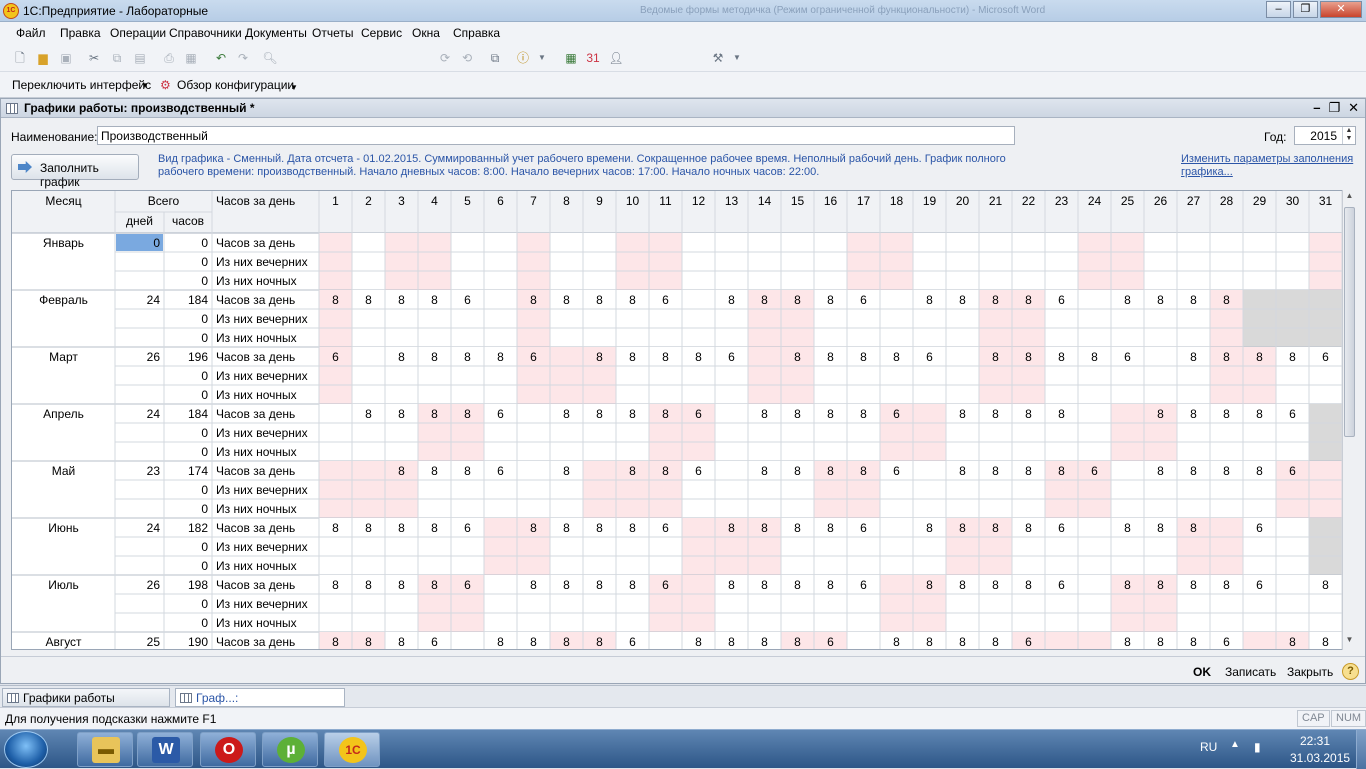 The height and width of the screenshot is (769, 1366). What do you see at coordinates (243, 58) in the screenshot?
I see `redo-icon: ↷` at bounding box center [243, 58].